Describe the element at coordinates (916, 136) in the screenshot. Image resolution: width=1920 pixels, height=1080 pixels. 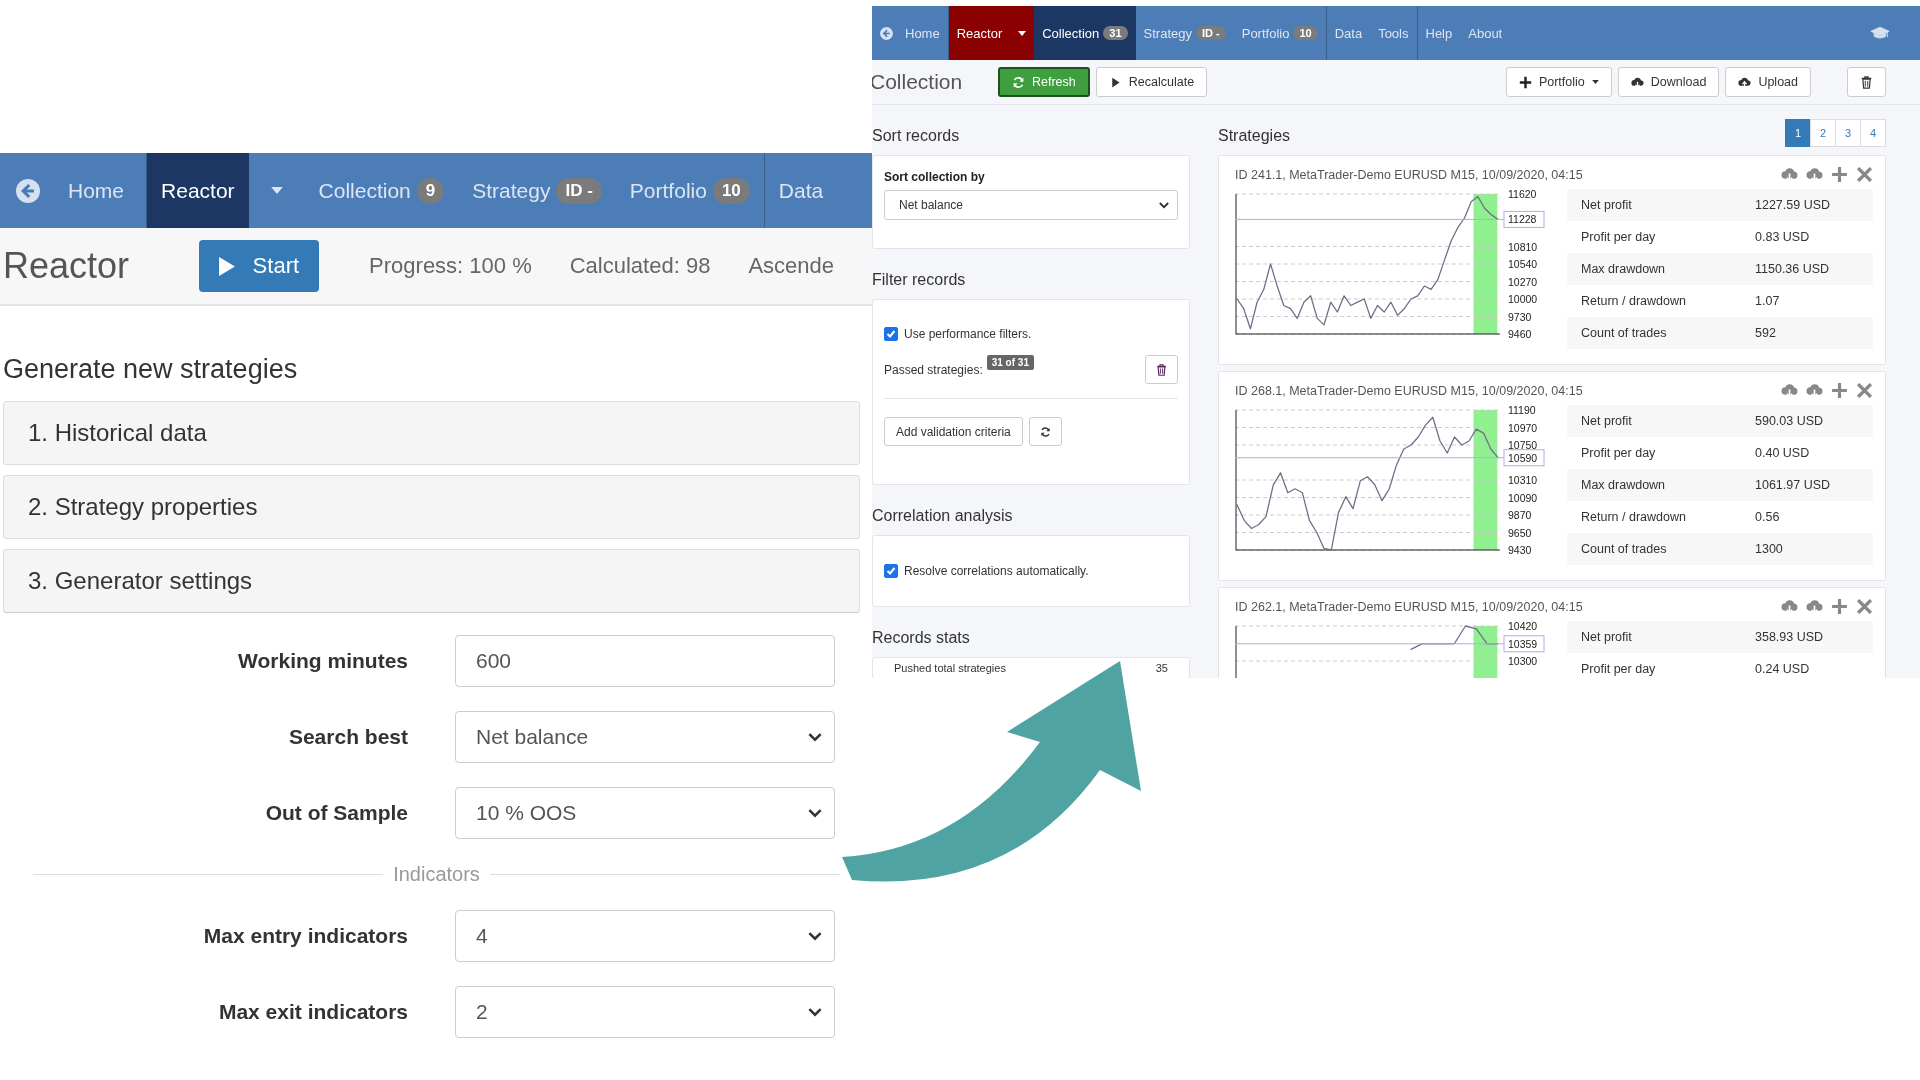
I see `panel-title: Sort records` at that location.